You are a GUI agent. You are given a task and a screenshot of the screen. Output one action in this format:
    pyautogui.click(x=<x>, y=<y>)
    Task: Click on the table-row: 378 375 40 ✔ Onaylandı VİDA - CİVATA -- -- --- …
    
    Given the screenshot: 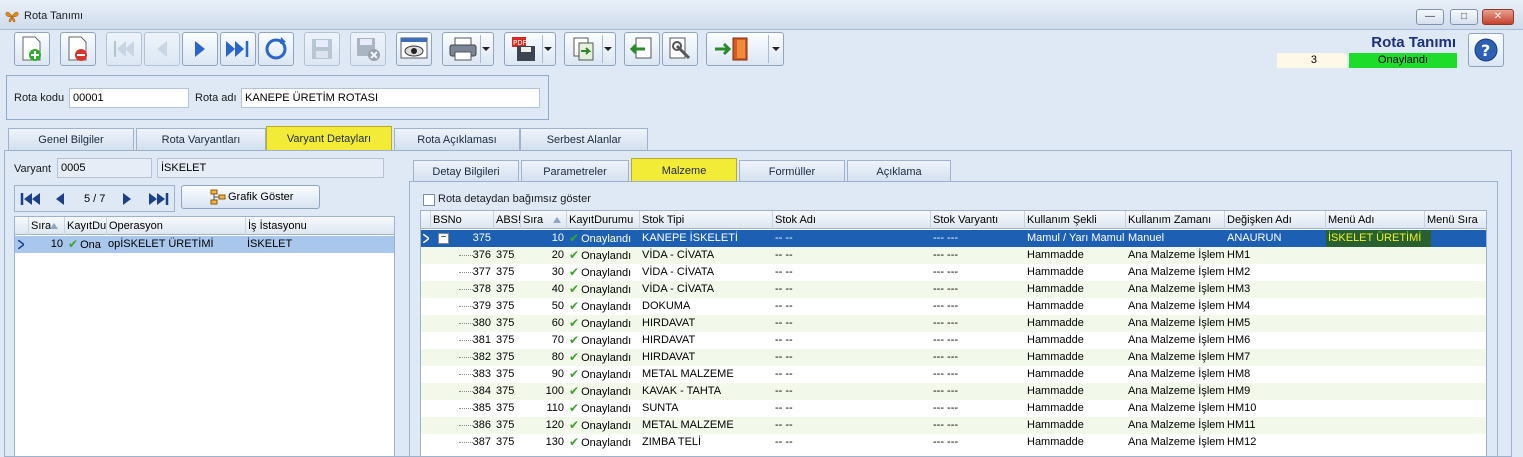 What is the action you would take?
    pyautogui.click(x=953, y=289)
    